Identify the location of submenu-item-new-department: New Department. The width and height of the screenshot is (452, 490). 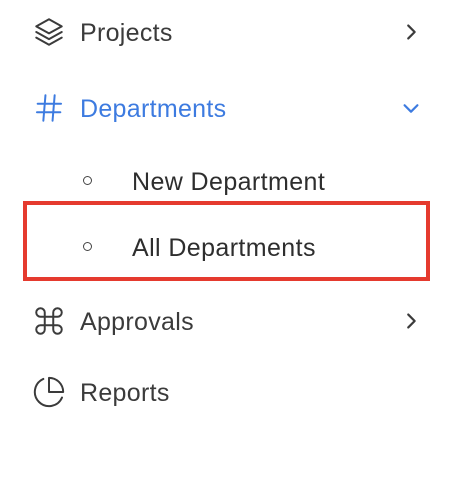
(226, 182).